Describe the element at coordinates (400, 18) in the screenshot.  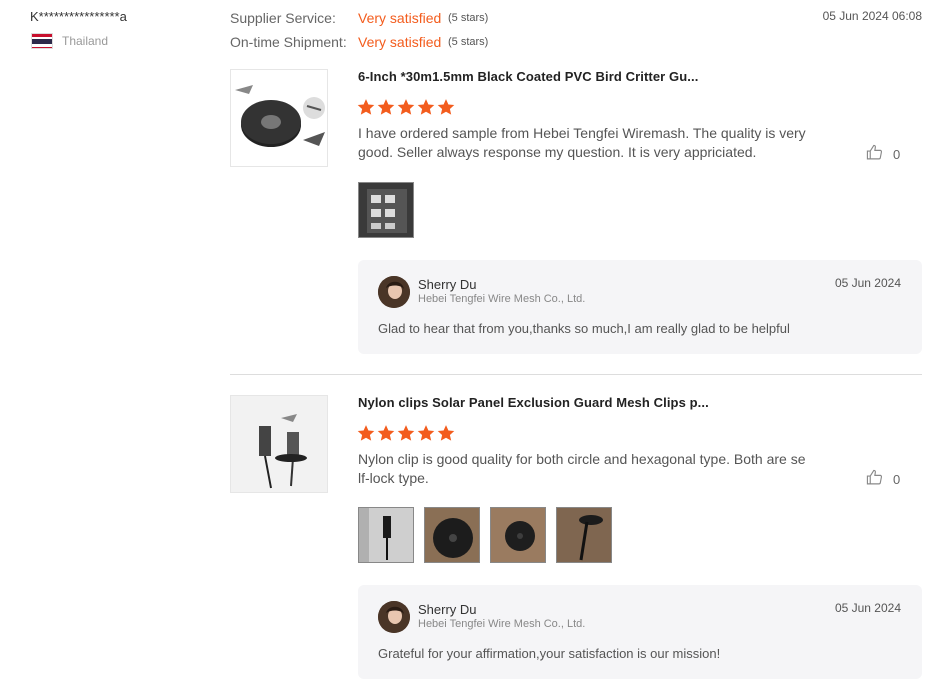
I see `supplier-service-value: Very satisfied` at that location.